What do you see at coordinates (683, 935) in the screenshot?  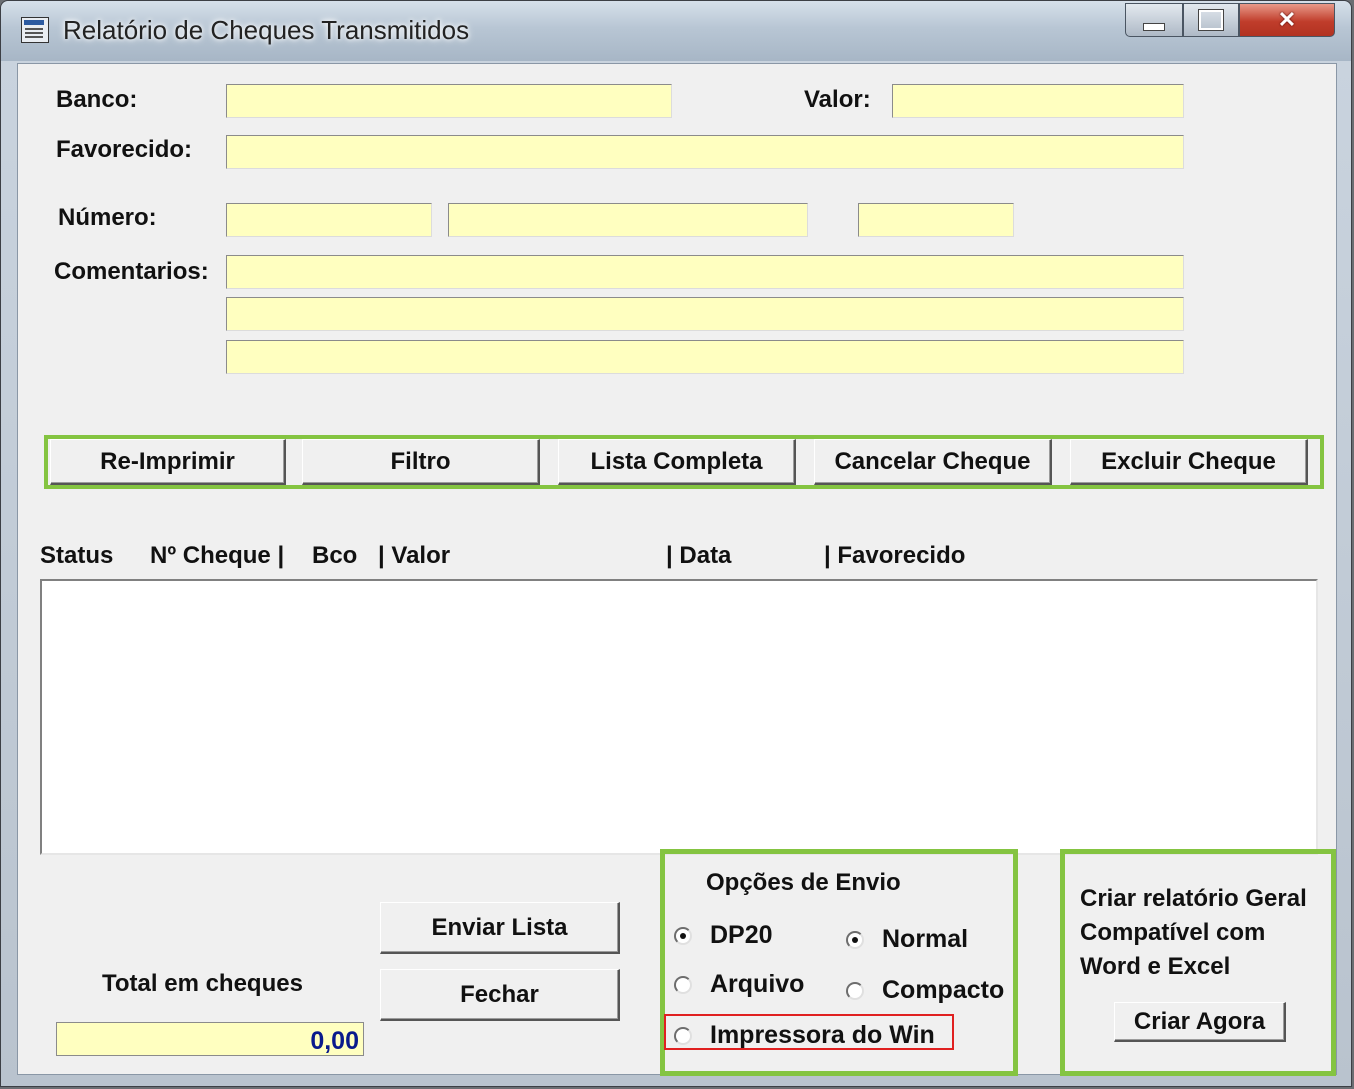 I see `radio-dp20-indicator` at bounding box center [683, 935].